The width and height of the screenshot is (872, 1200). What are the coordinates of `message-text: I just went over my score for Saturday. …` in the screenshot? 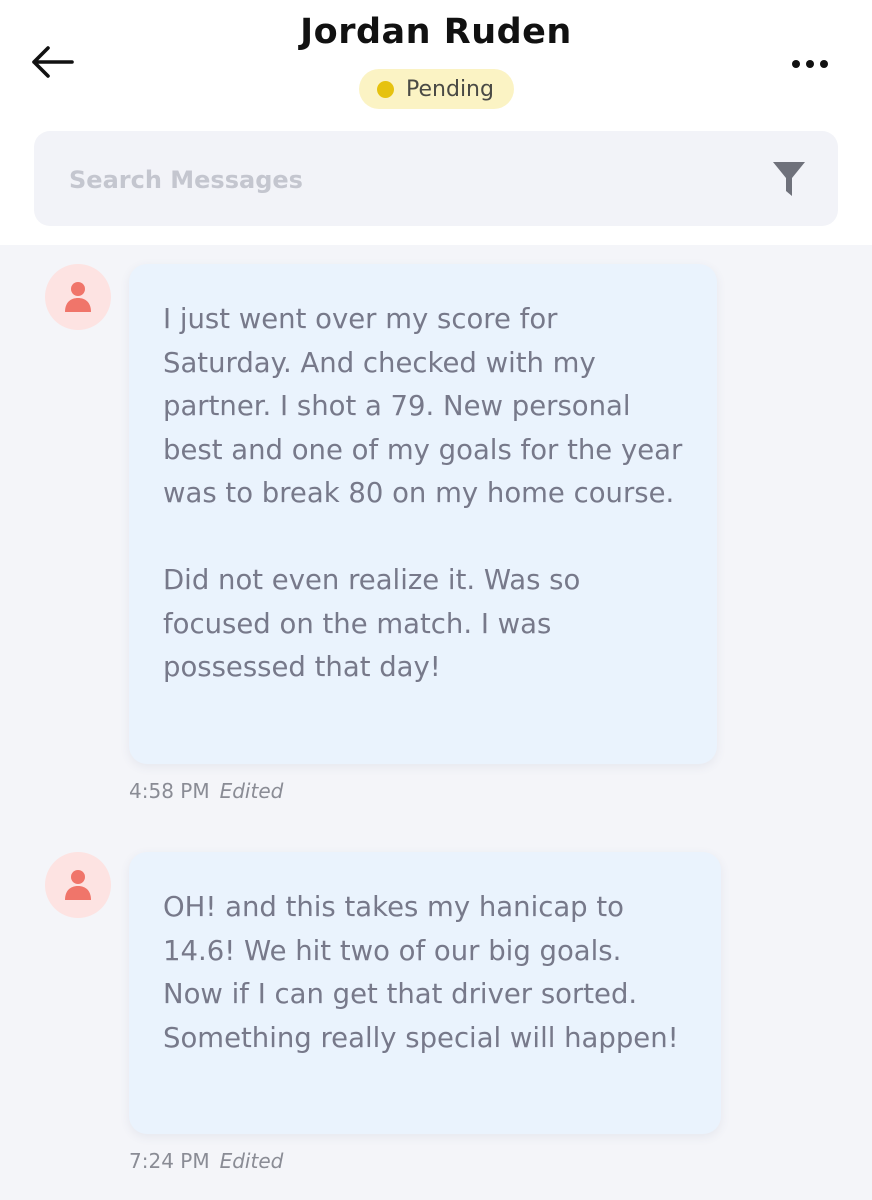 It's located at (423, 406).